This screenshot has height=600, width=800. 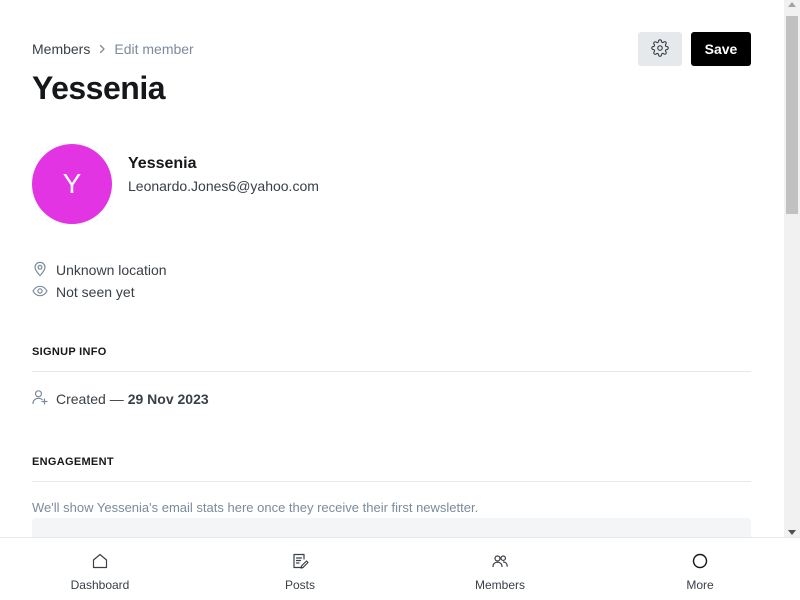 What do you see at coordinates (792, 268) in the screenshot?
I see `vertical-scrollbar` at bounding box center [792, 268].